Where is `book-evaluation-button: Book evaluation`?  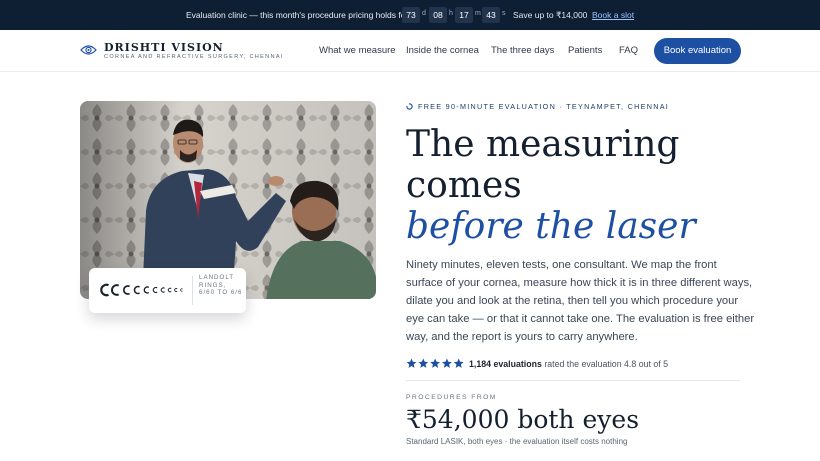 book-evaluation-button: Book evaluation is located at coordinates (697, 51).